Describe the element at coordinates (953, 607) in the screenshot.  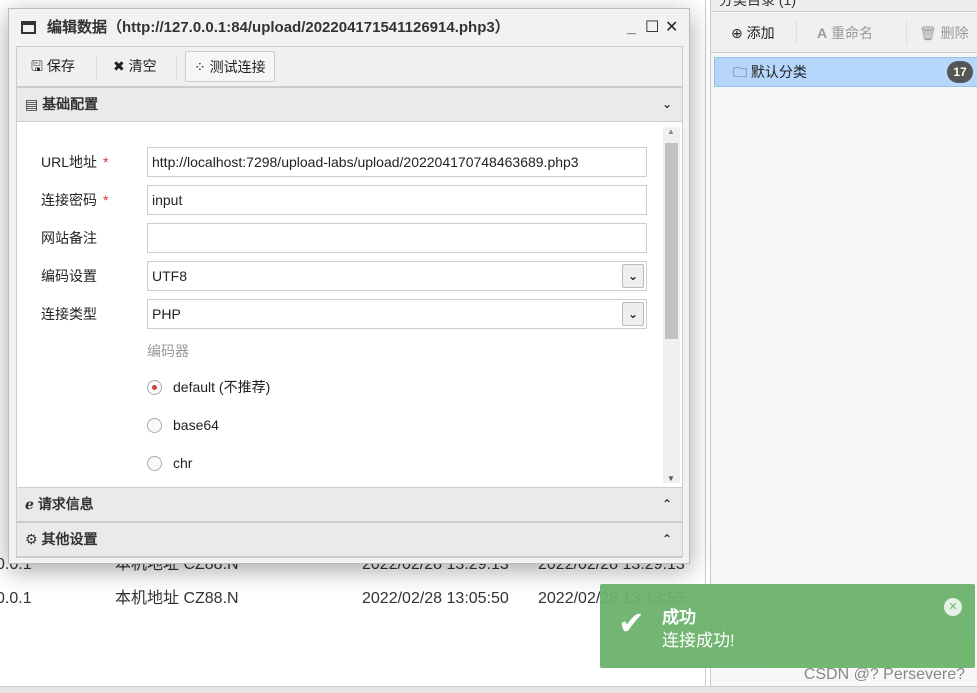
I see `toast-close-icon: ✕` at that location.